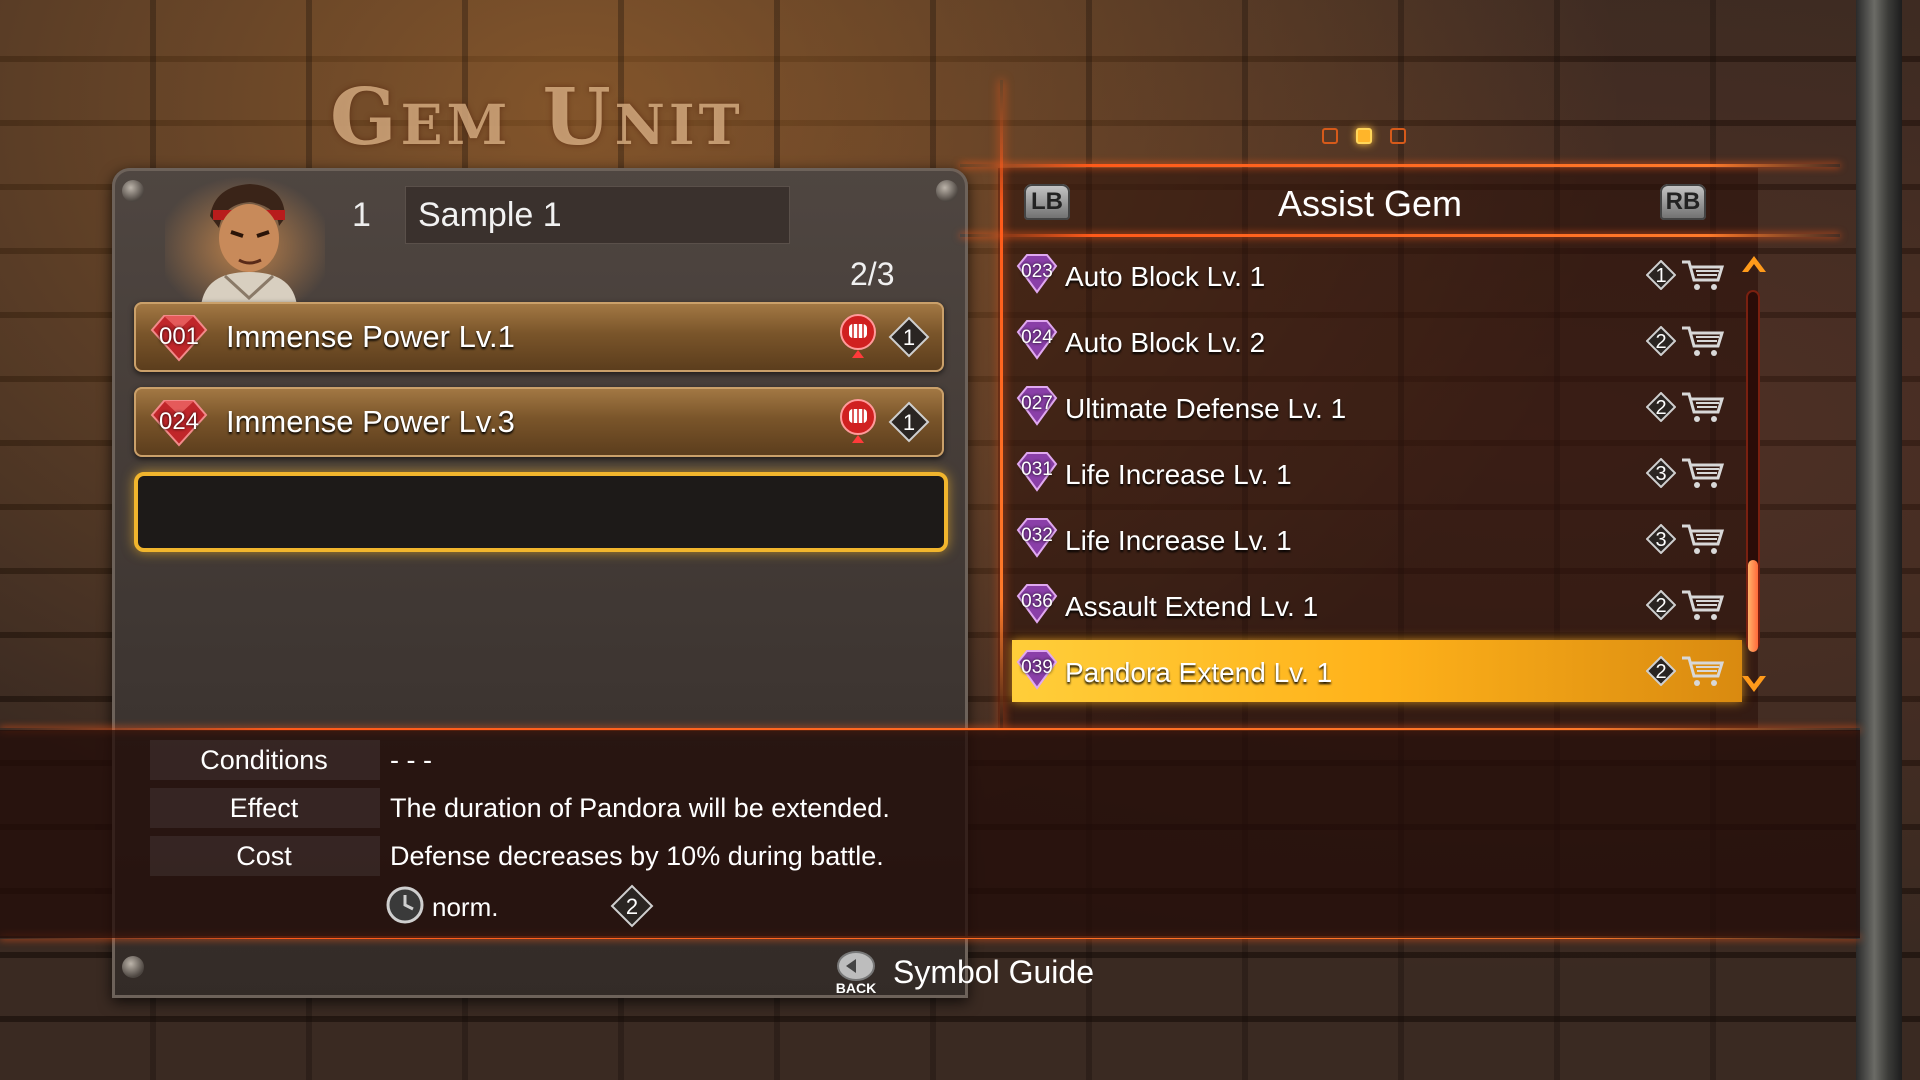  What do you see at coordinates (370, 421) in the screenshot?
I see `gem-name: Immense Power Lv.3` at bounding box center [370, 421].